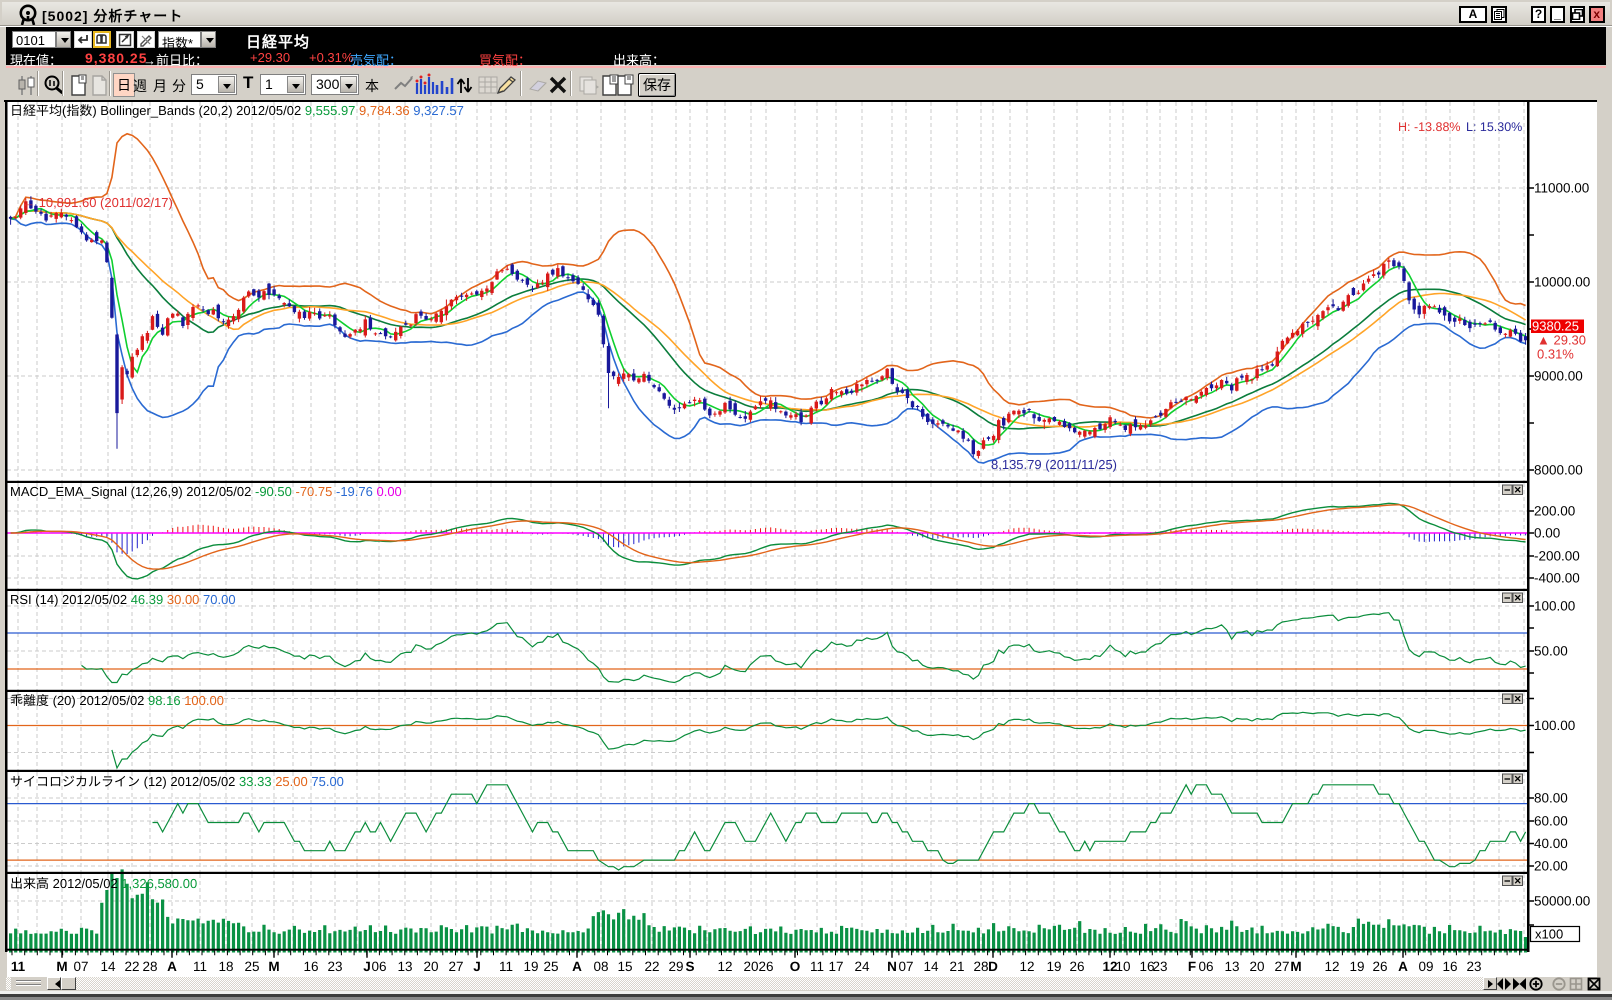  What do you see at coordinates (993, 966) in the screenshot?
I see `svg-text: D` at bounding box center [993, 966].